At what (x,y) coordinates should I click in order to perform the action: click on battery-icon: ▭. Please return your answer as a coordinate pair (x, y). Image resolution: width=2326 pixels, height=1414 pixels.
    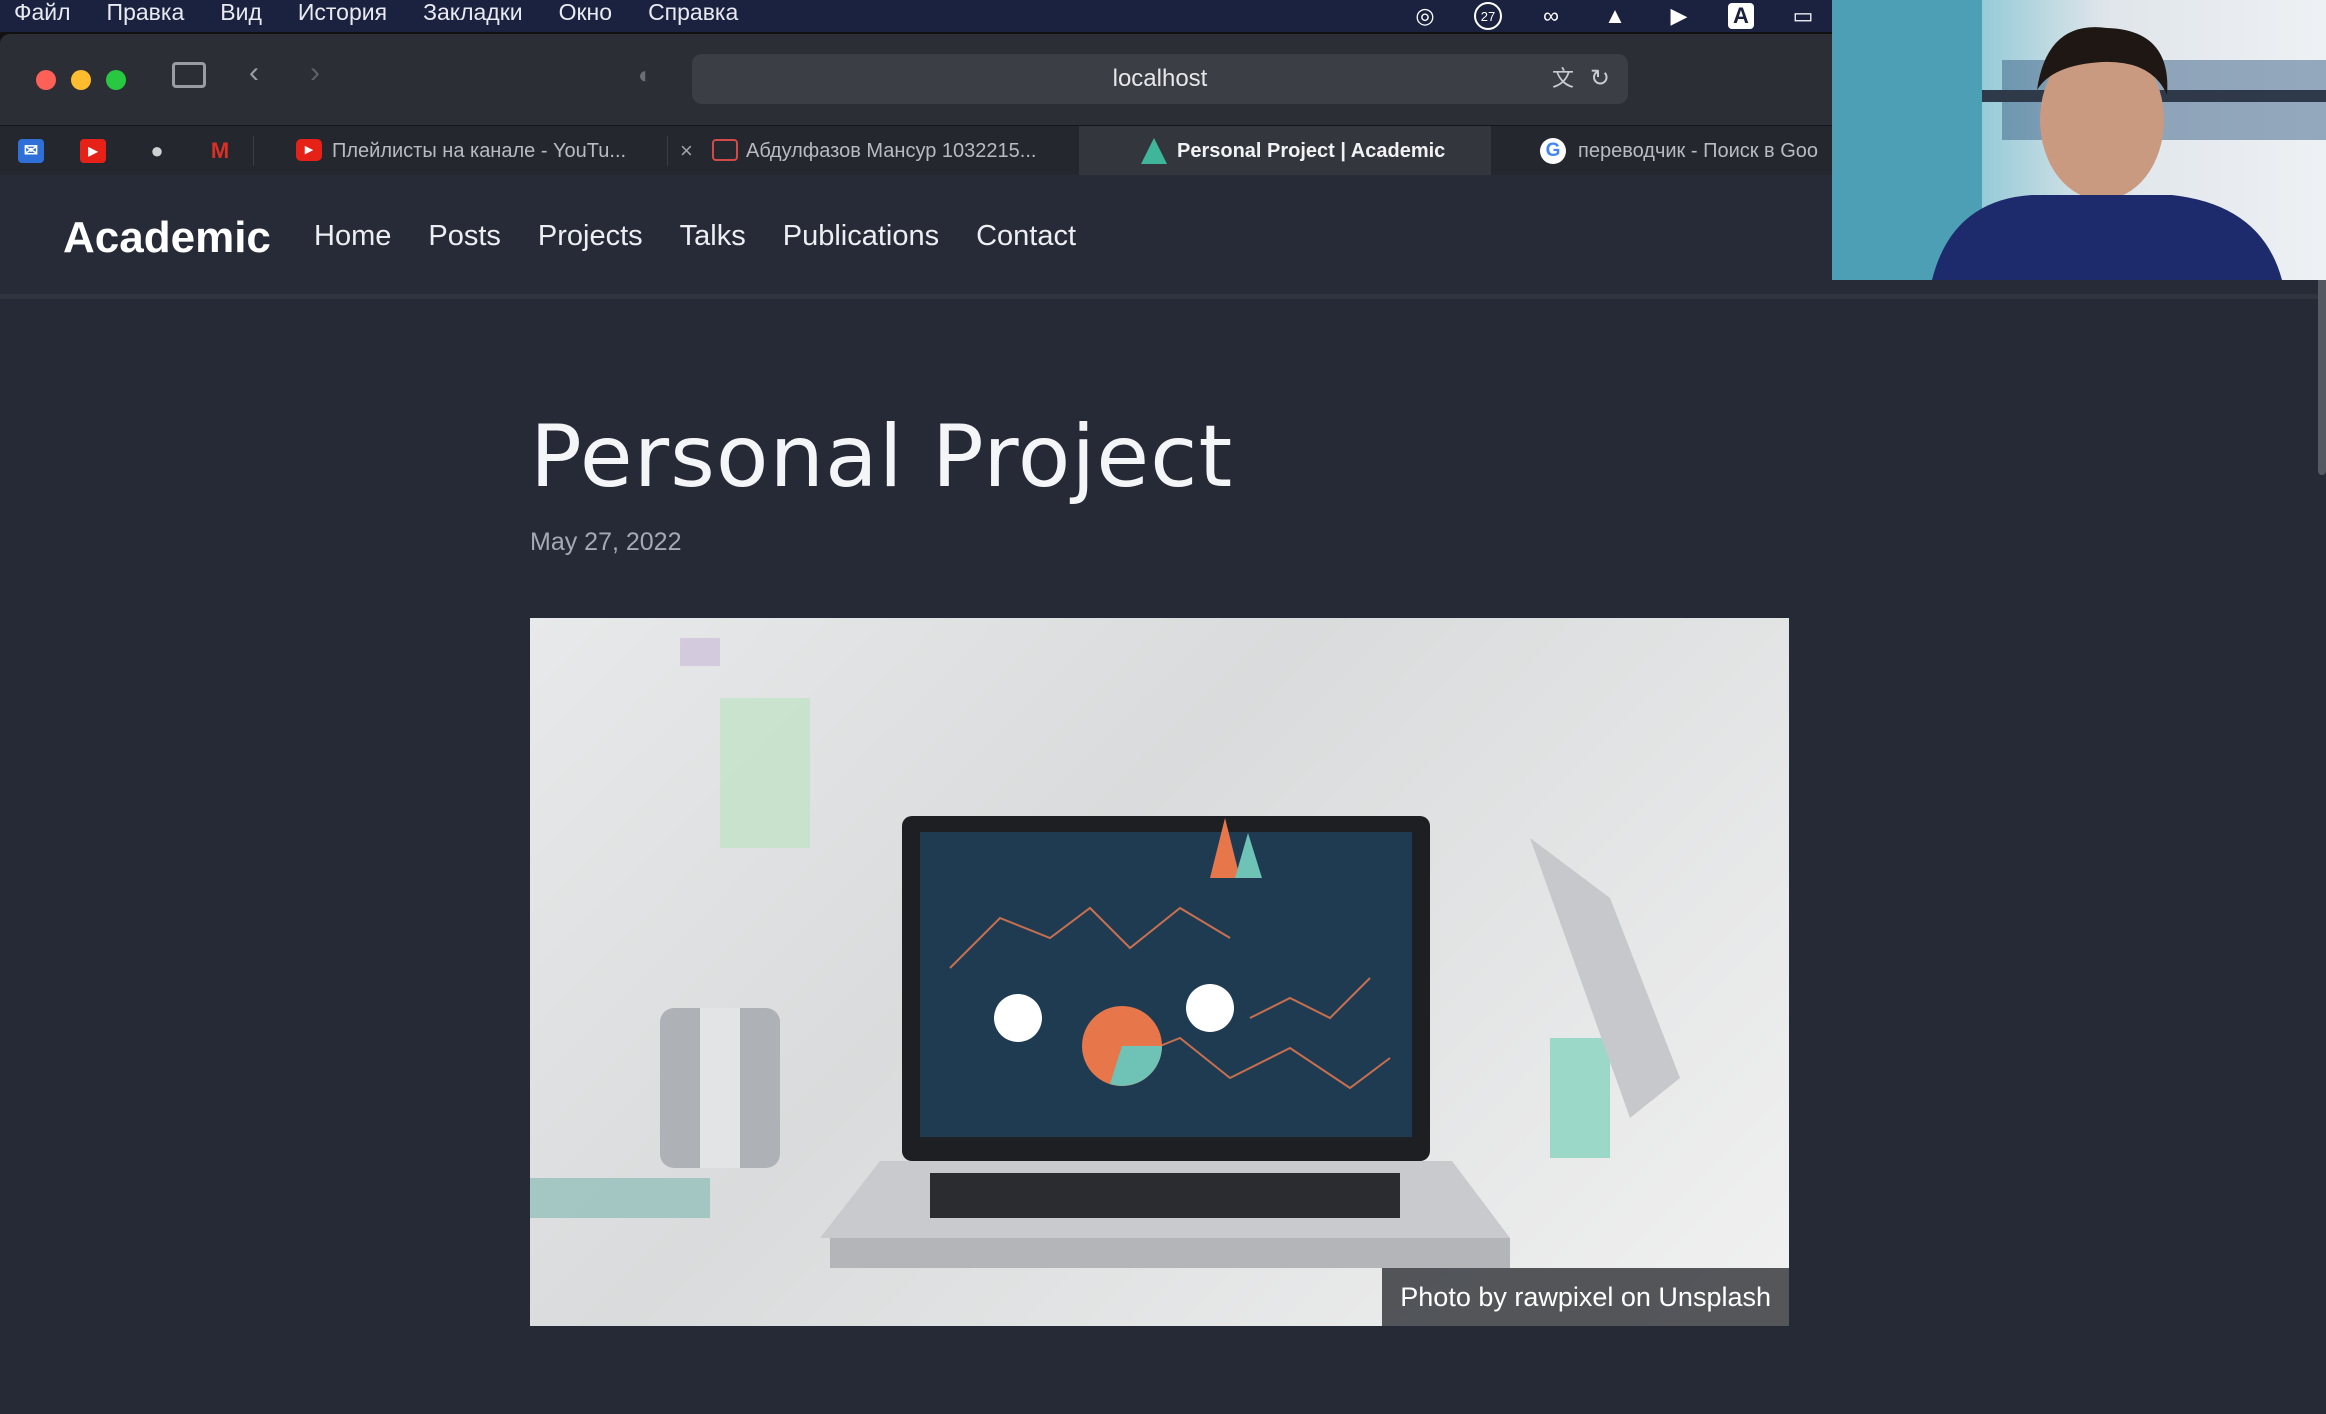
    Looking at the image, I should click on (1803, 16).